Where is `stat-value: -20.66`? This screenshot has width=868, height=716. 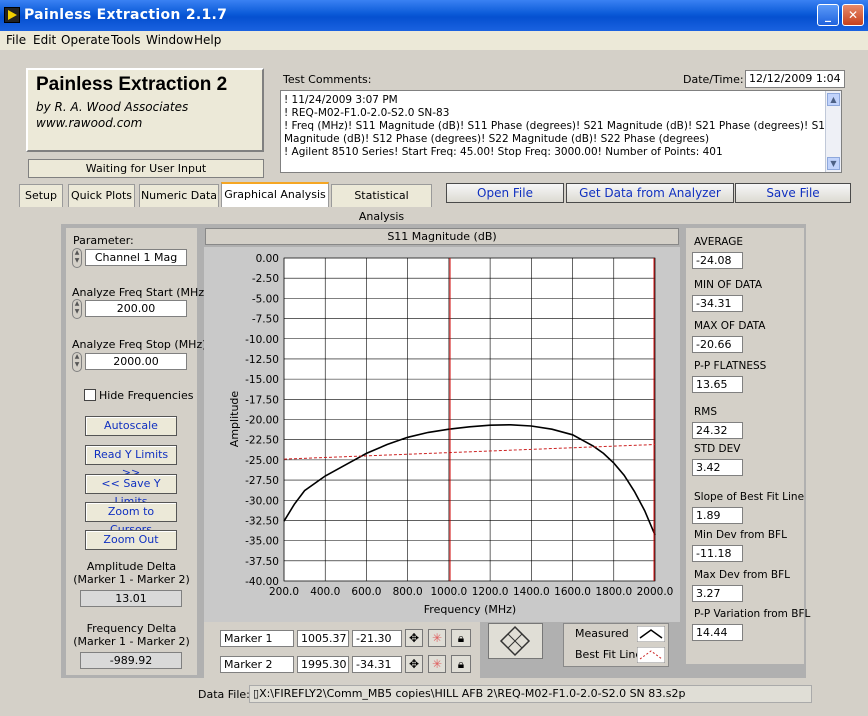
stat-value: -20.66 is located at coordinates (717, 344).